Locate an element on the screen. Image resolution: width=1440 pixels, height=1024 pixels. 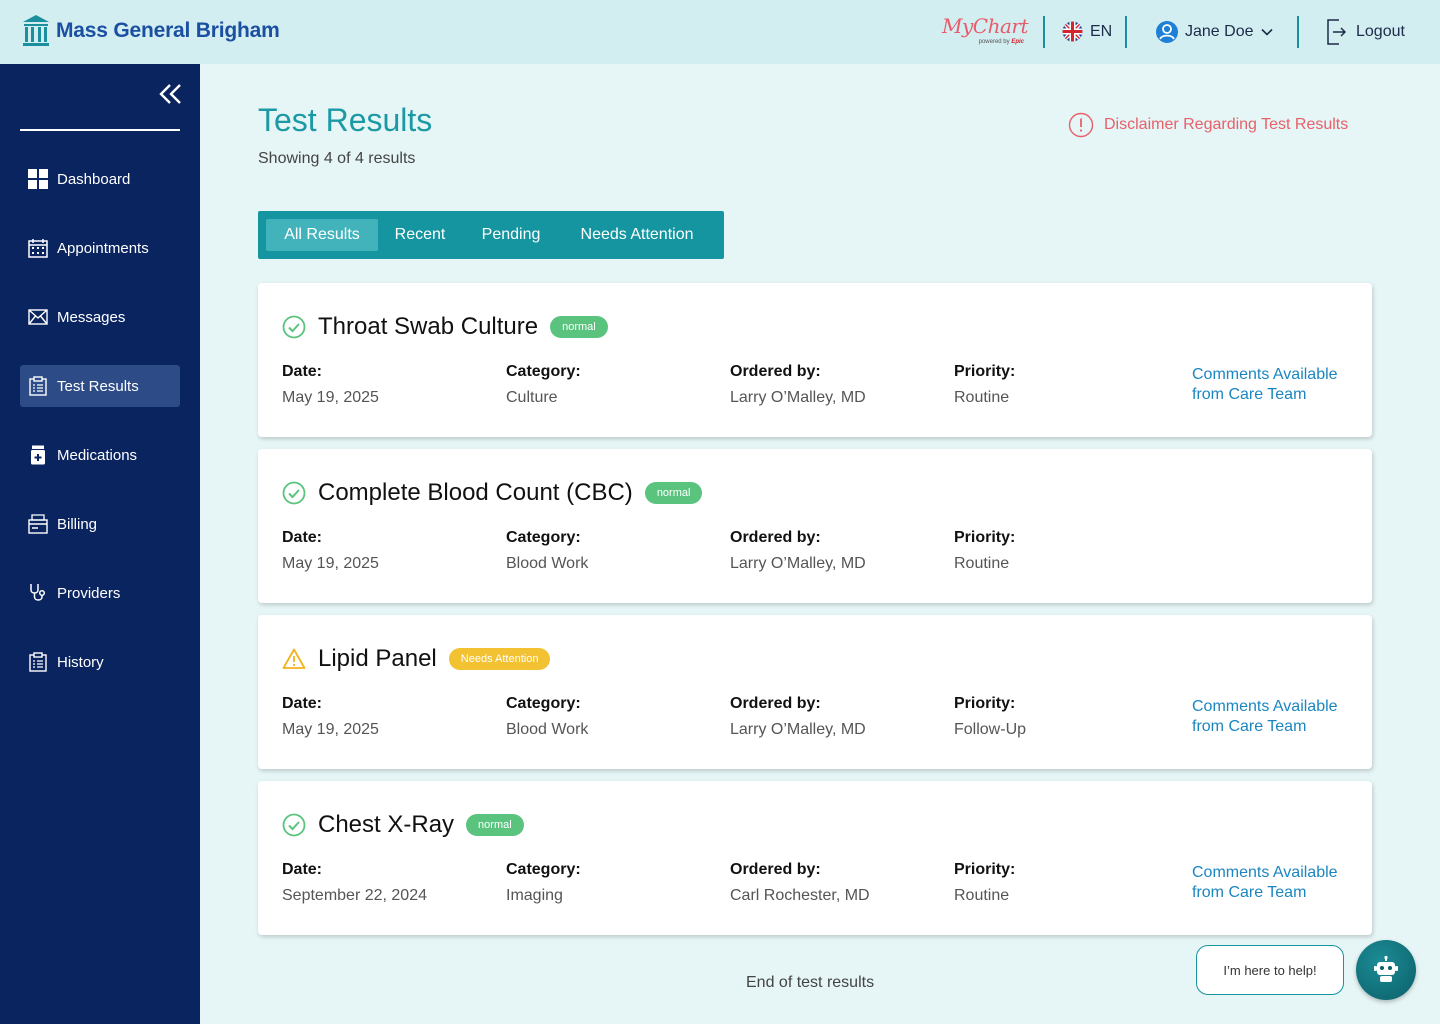
user-menu: Jane Doe is located at coordinates (1214, 32).